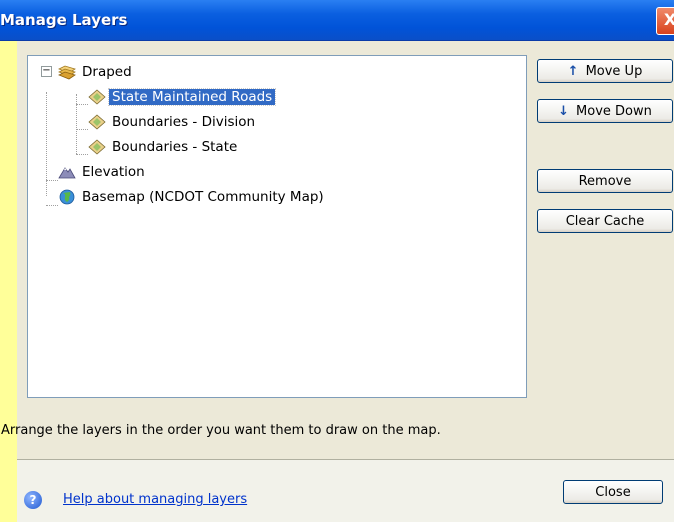 This screenshot has width=674, height=522. What do you see at coordinates (33, 500) in the screenshot?
I see `help-icon: ?` at bounding box center [33, 500].